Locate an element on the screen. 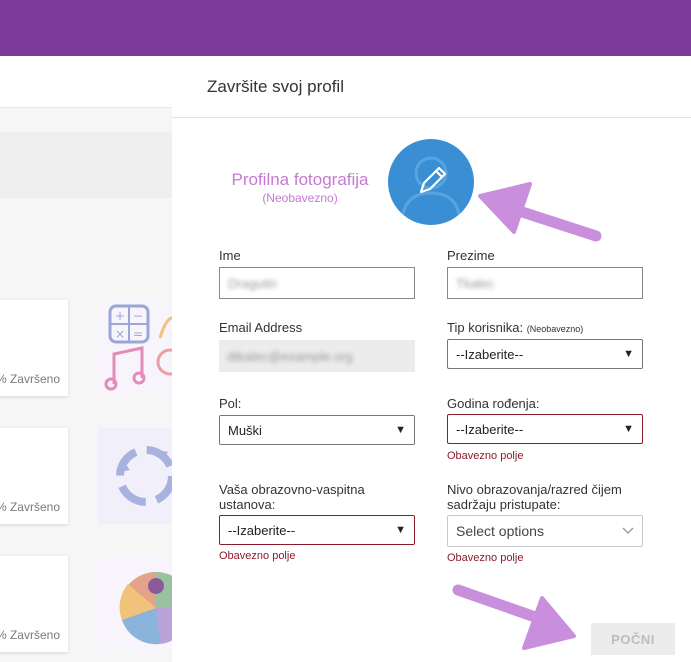 The width and height of the screenshot is (691, 662). birth-year-label: Godina rođenja: is located at coordinates (493, 403).